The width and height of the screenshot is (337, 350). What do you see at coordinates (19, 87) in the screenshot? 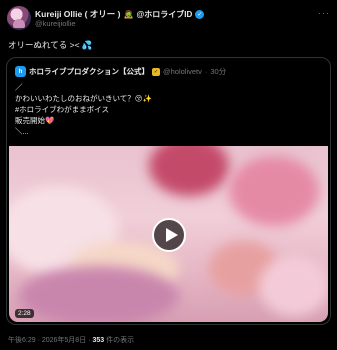
I see `quoted-line: ／` at bounding box center [19, 87].